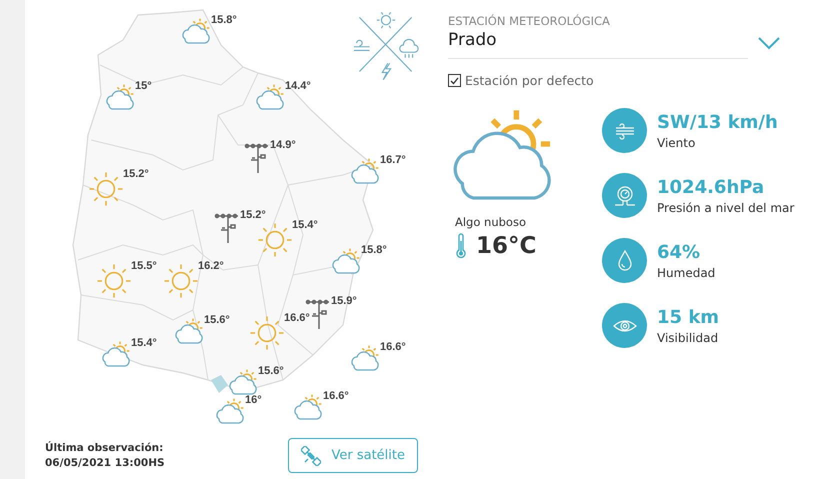 The image size is (829, 479). What do you see at coordinates (688, 337) in the screenshot?
I see `stat-label: Visibilidad` at bounding box center [688, 337].